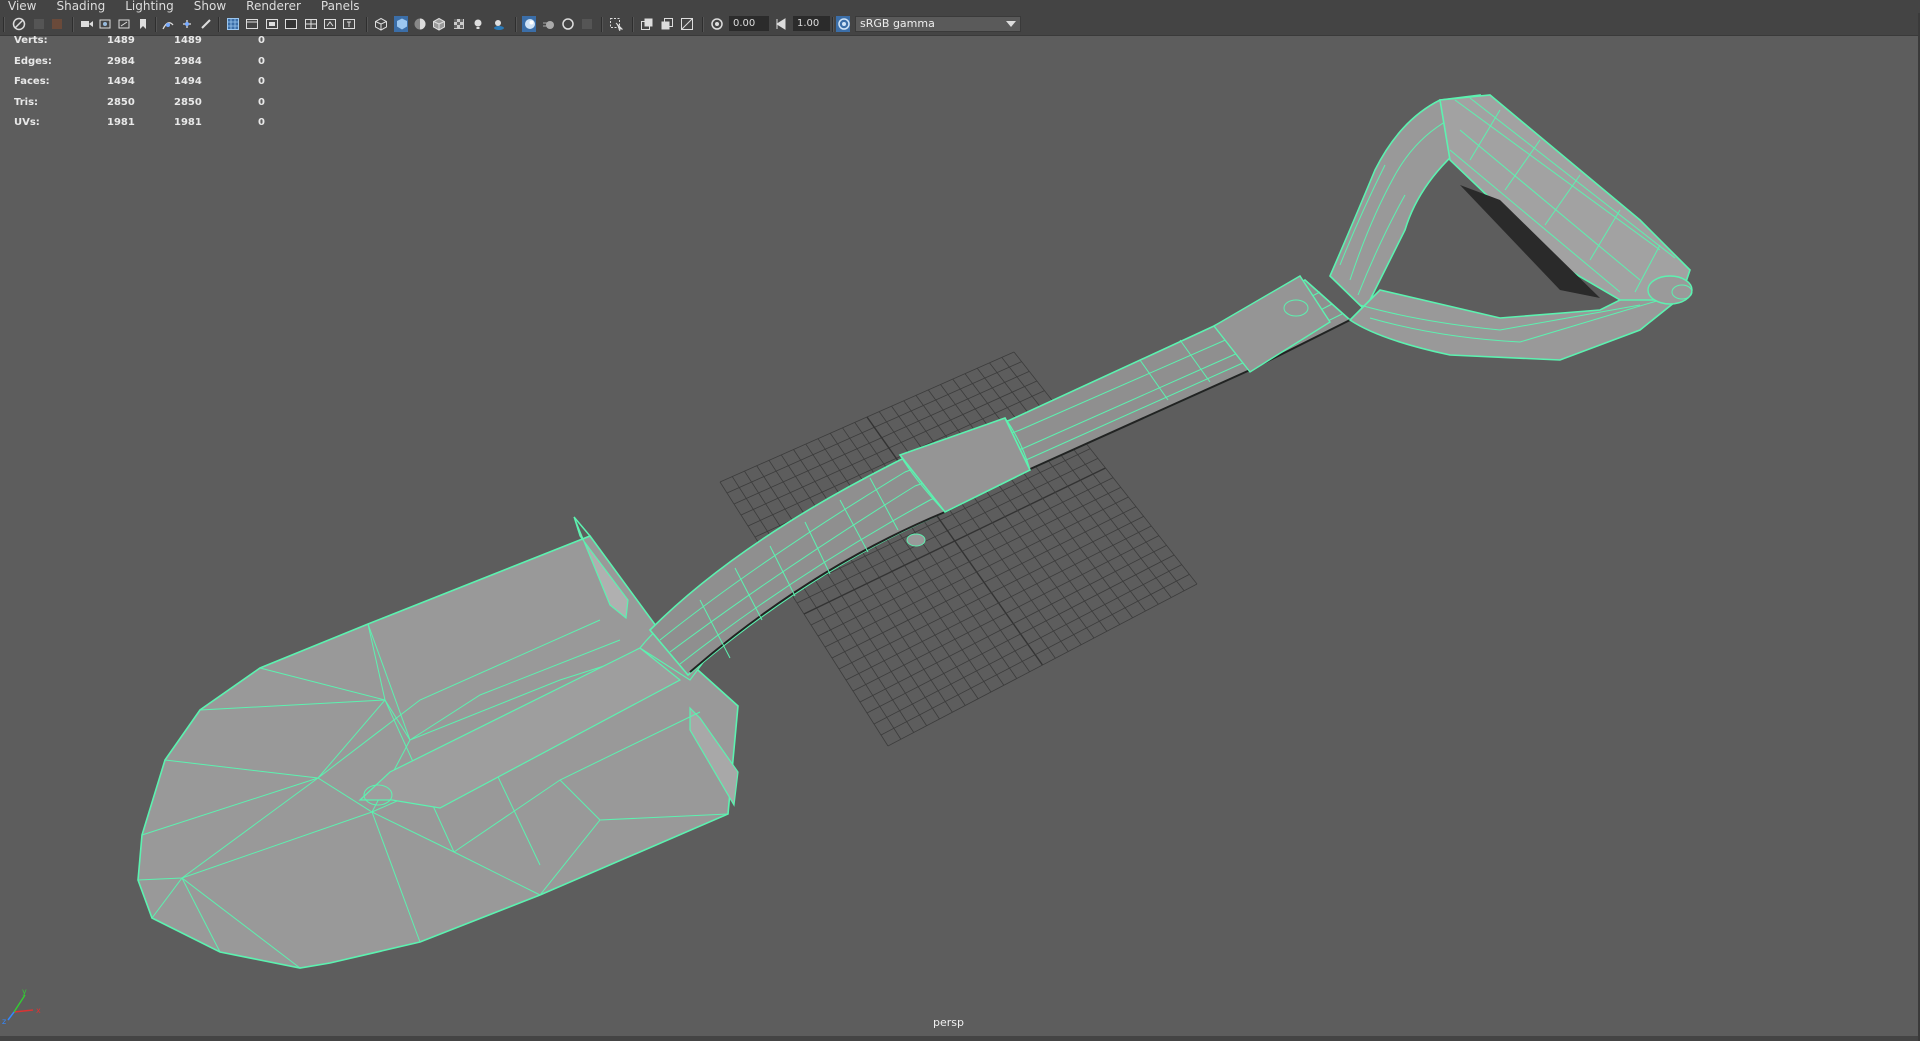  Describe the element at coordinates (33, 61) in the screenshot. I see `hud-label: Edges:` at that location.